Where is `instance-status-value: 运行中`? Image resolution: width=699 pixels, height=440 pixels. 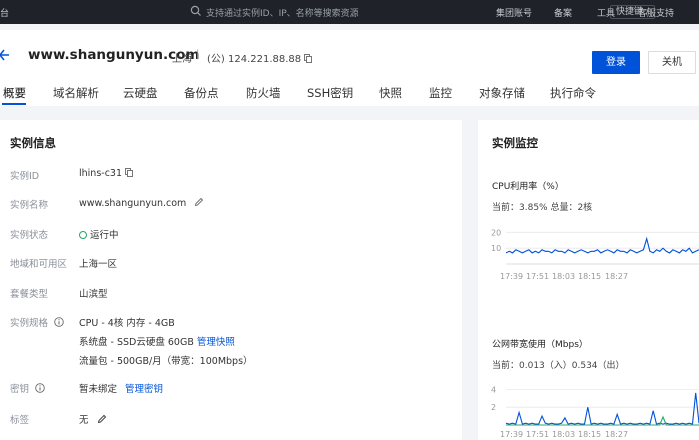
instance-status-value: 运行中 is located at coordinates (99, 234).